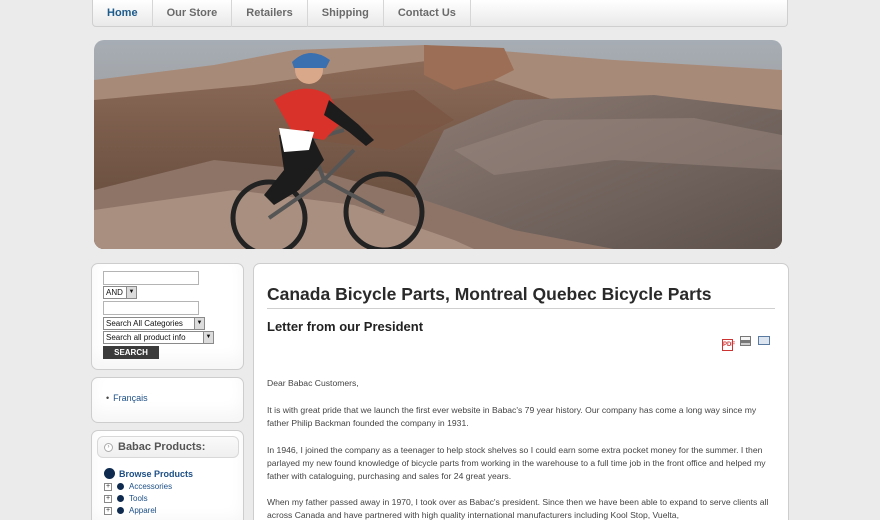 The height and width of the screenshot is (520, 880). What do you see at coordinates (728, 345) in the screenshot?
I see `pdf-icon: PDF` at bounding box center [728, 345].